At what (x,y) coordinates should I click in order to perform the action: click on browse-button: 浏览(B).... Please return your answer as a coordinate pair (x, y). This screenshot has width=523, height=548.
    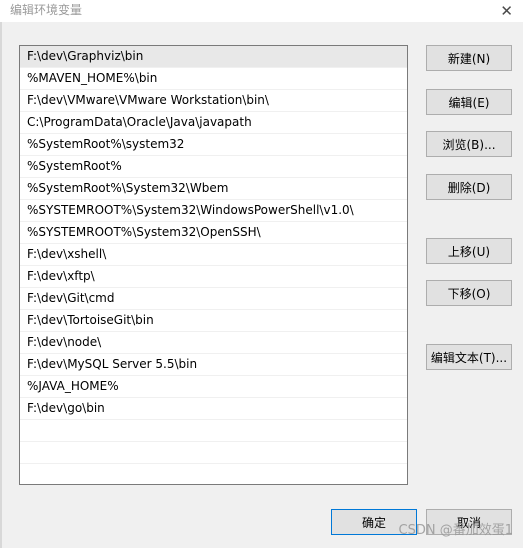
    Looking at the image, I should click on (469, 144).